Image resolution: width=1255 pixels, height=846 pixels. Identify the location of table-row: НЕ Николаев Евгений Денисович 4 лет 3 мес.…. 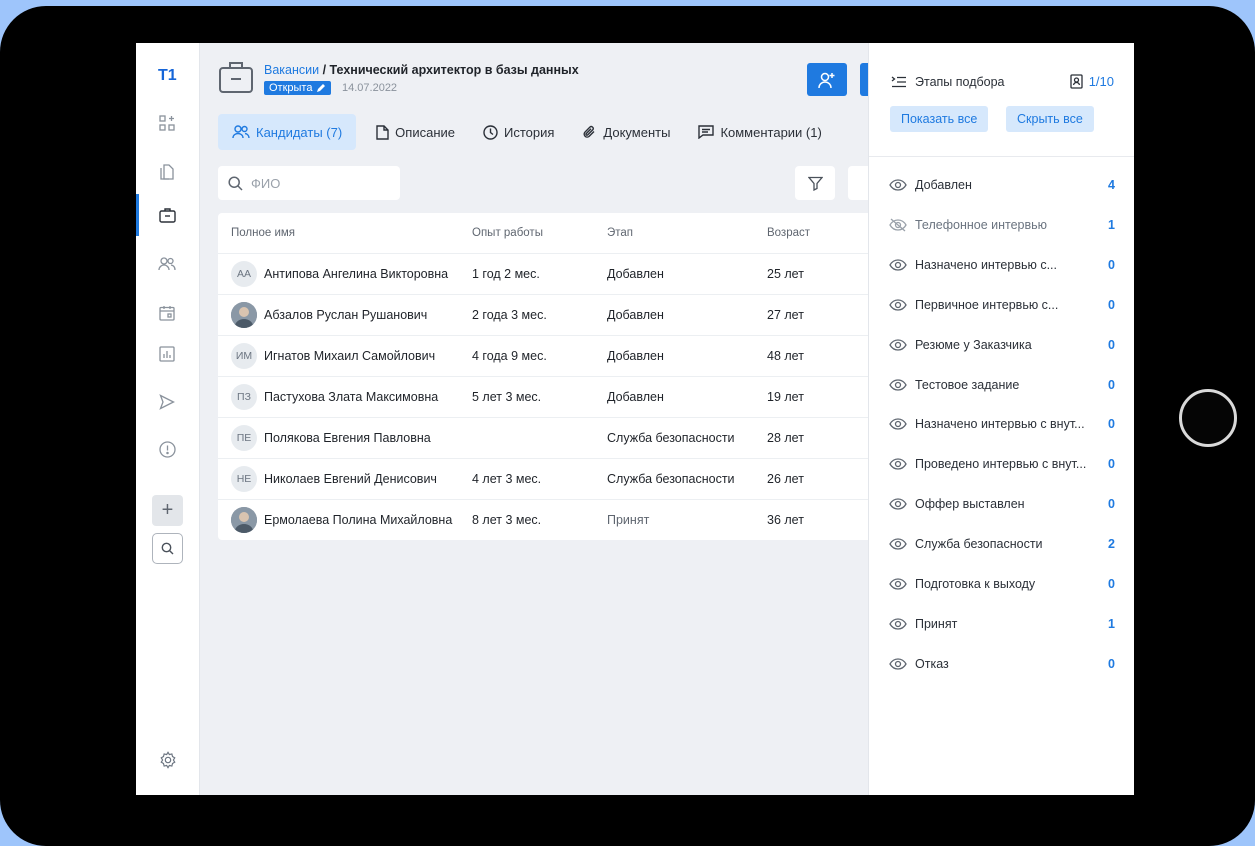
(543, 479).